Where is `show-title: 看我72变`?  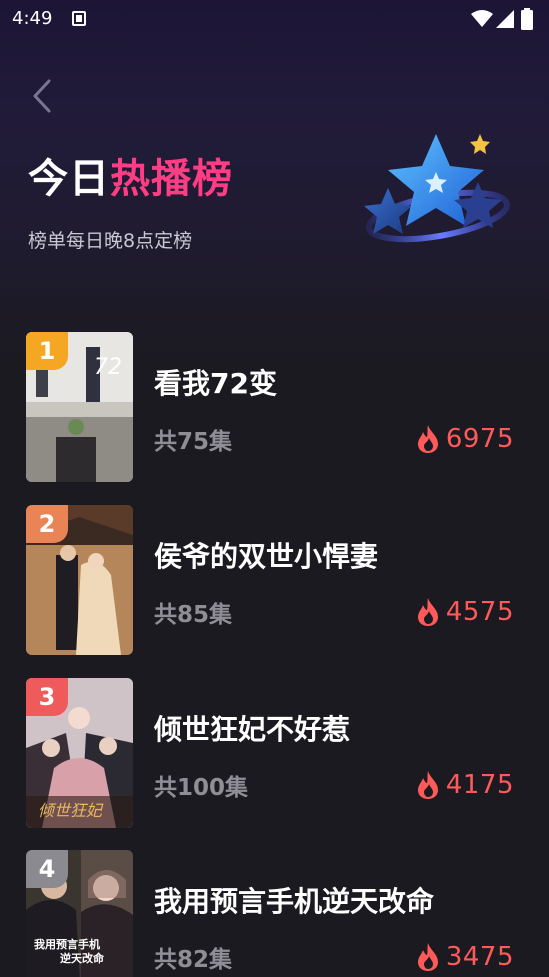
show-title: 看我72变 is located at coordinates (215, 382).